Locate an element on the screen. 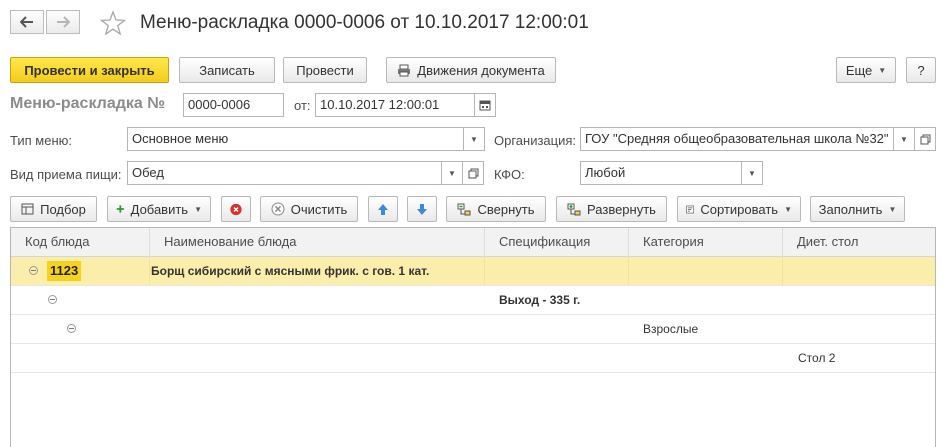  organization-open-button is located at coordinates (925, 139).